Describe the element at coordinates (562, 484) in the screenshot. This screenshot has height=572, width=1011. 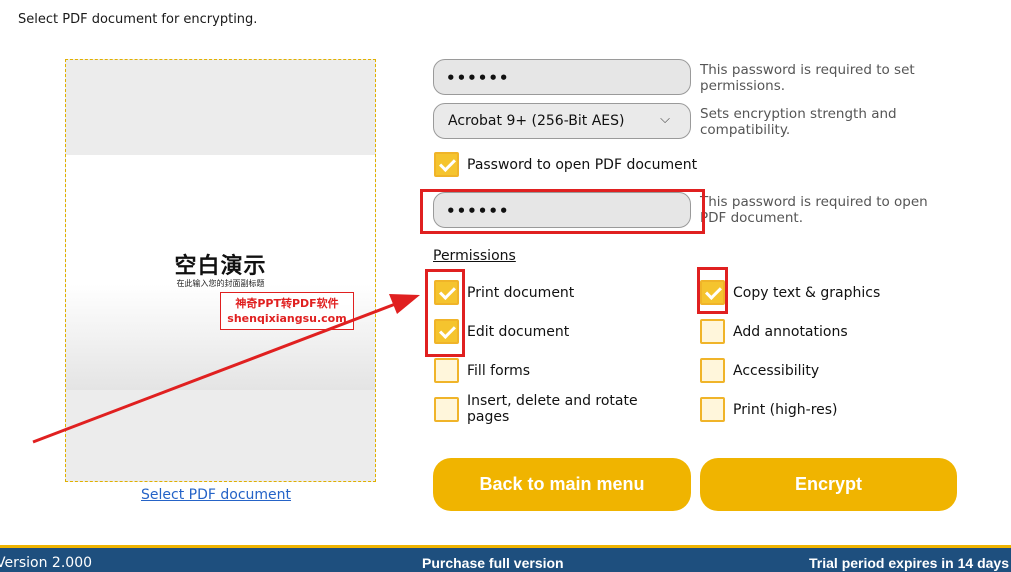
I see `back-to-main-menu-button: Back to main menu` at that location.